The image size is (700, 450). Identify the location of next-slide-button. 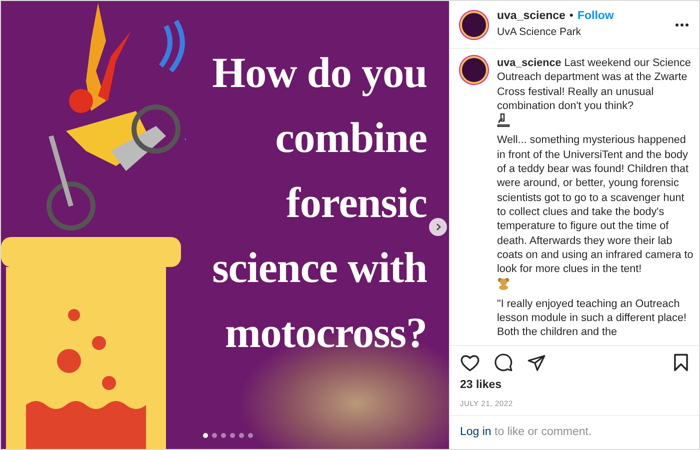
(438, 227).